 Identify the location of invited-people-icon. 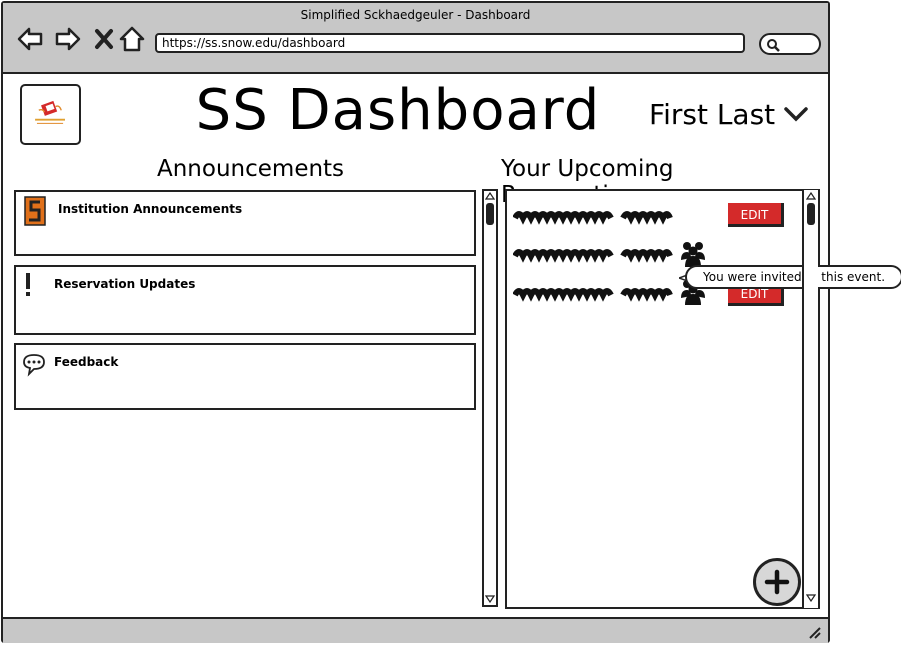
(693, 254).